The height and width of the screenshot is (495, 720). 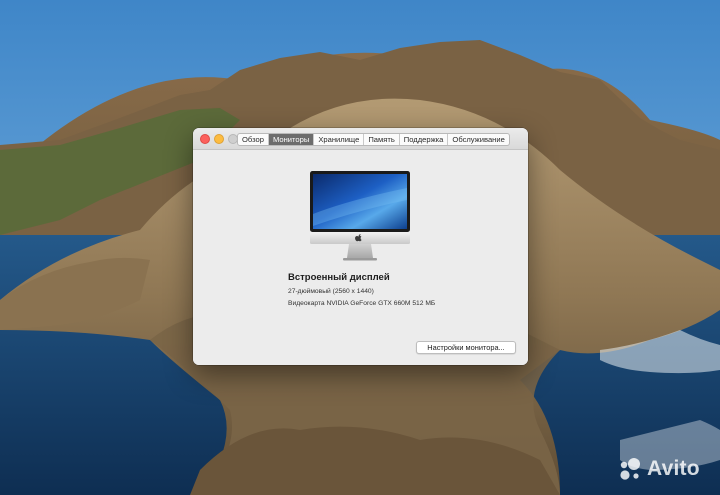 I want to click on tab-support: Поддержка, so click(x=424, y=139).